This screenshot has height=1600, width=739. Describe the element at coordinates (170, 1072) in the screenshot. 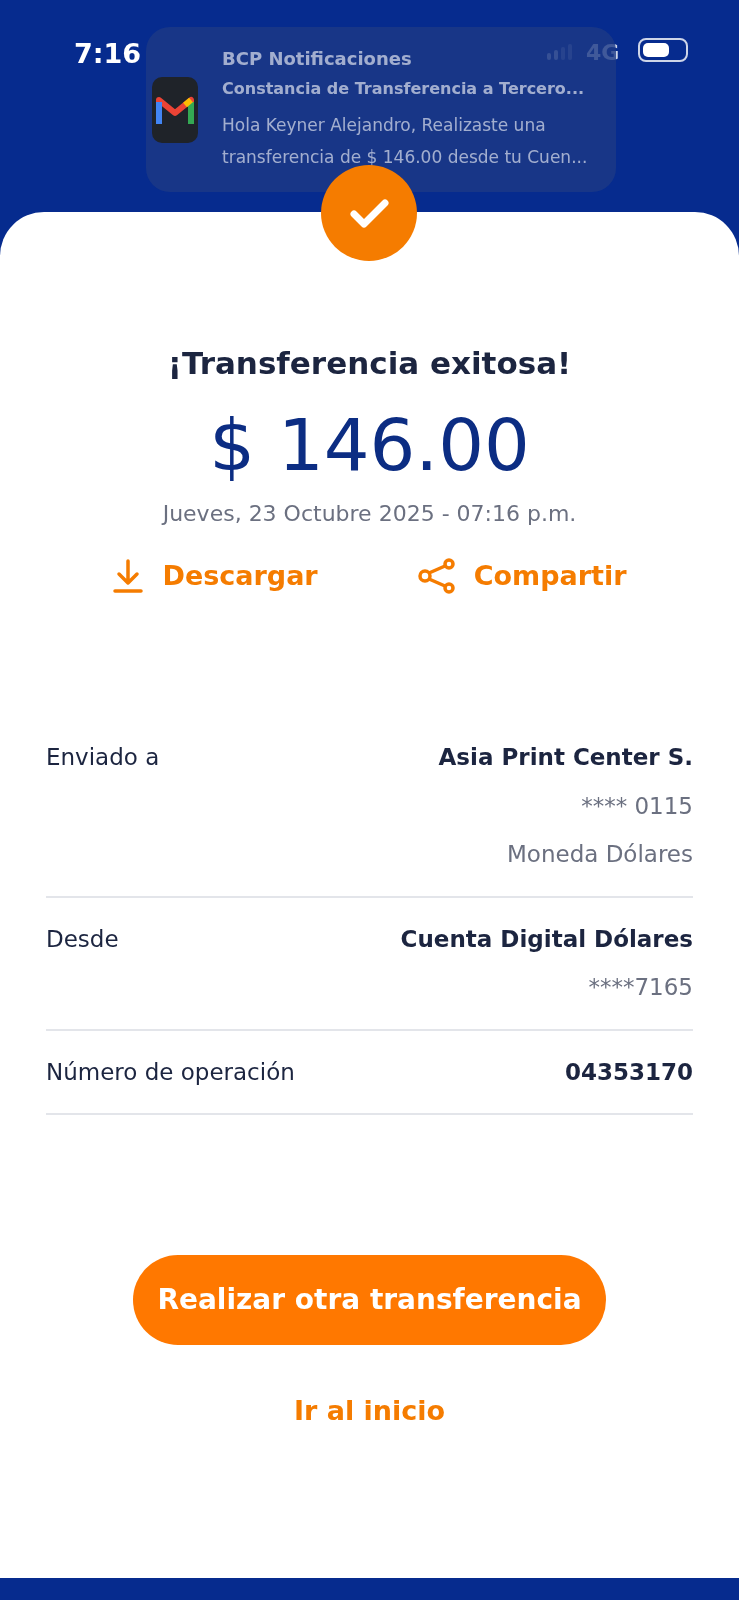

I see `detail-label: Número de operación` at that location.